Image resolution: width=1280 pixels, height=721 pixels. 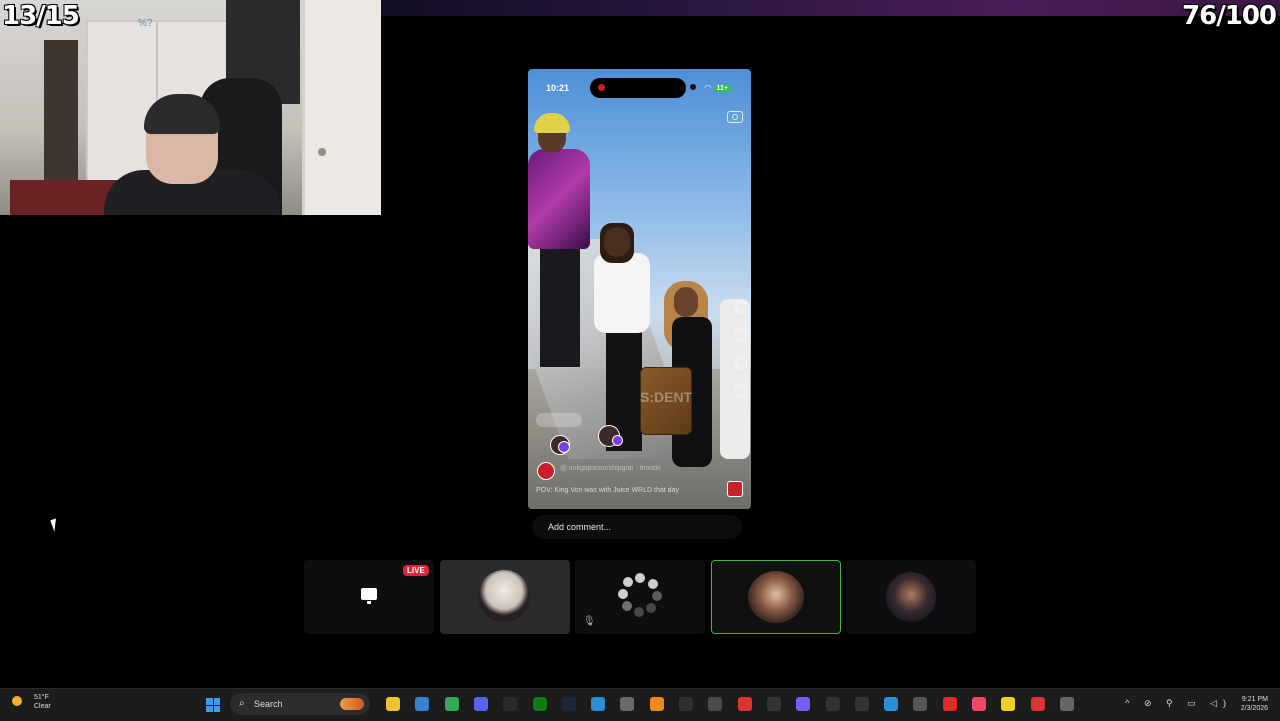 What do you see at coordinates (803, 704) in the screenshot?
I see `grid-app-icon` at bounding box center [803, 704].